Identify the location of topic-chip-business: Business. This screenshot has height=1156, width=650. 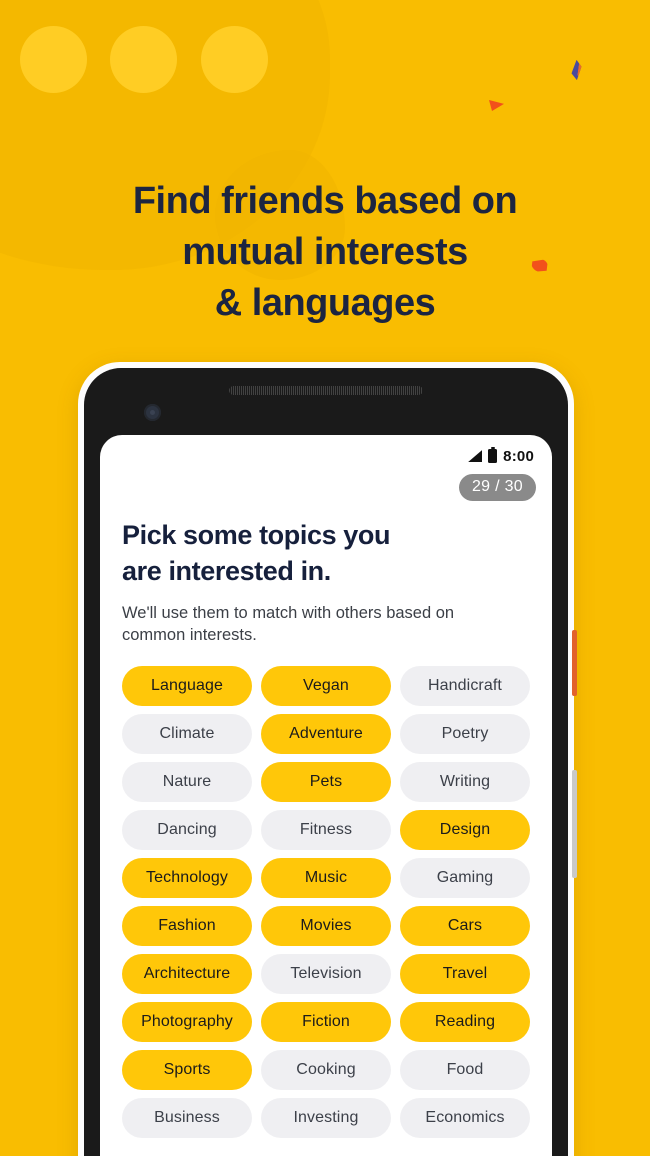
(187, 1118).